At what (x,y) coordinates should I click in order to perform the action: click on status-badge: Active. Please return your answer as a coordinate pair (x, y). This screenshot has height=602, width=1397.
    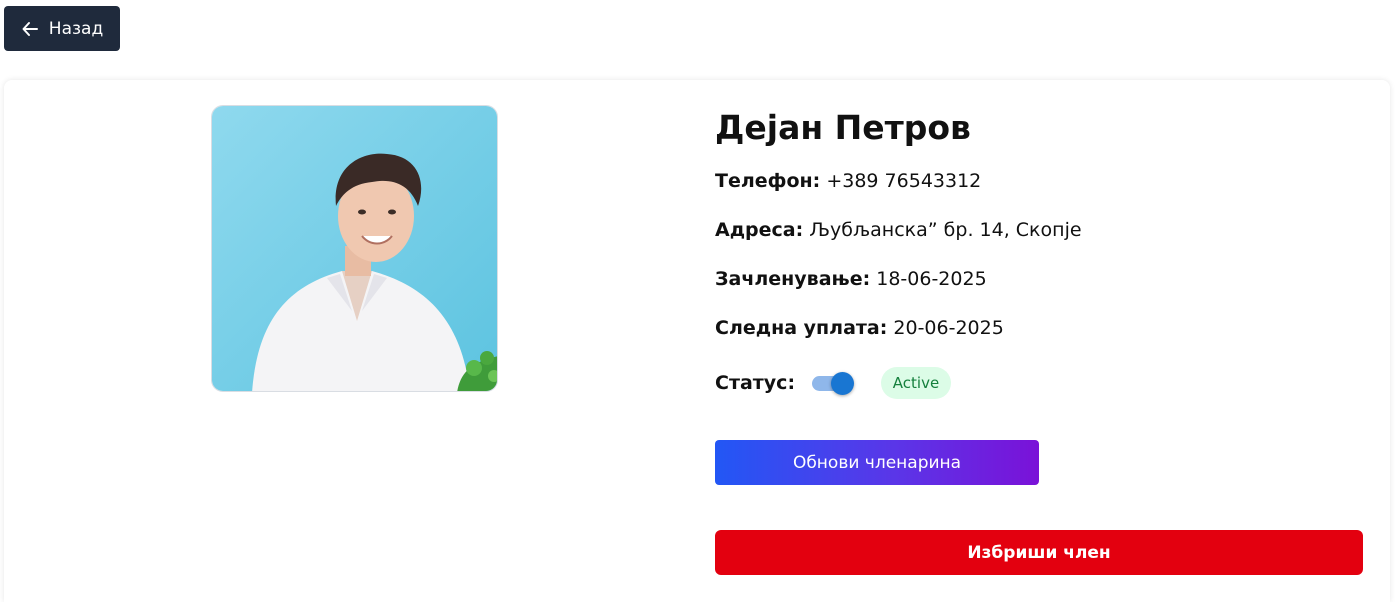
    Looking at the image, I should click on (916, 383).